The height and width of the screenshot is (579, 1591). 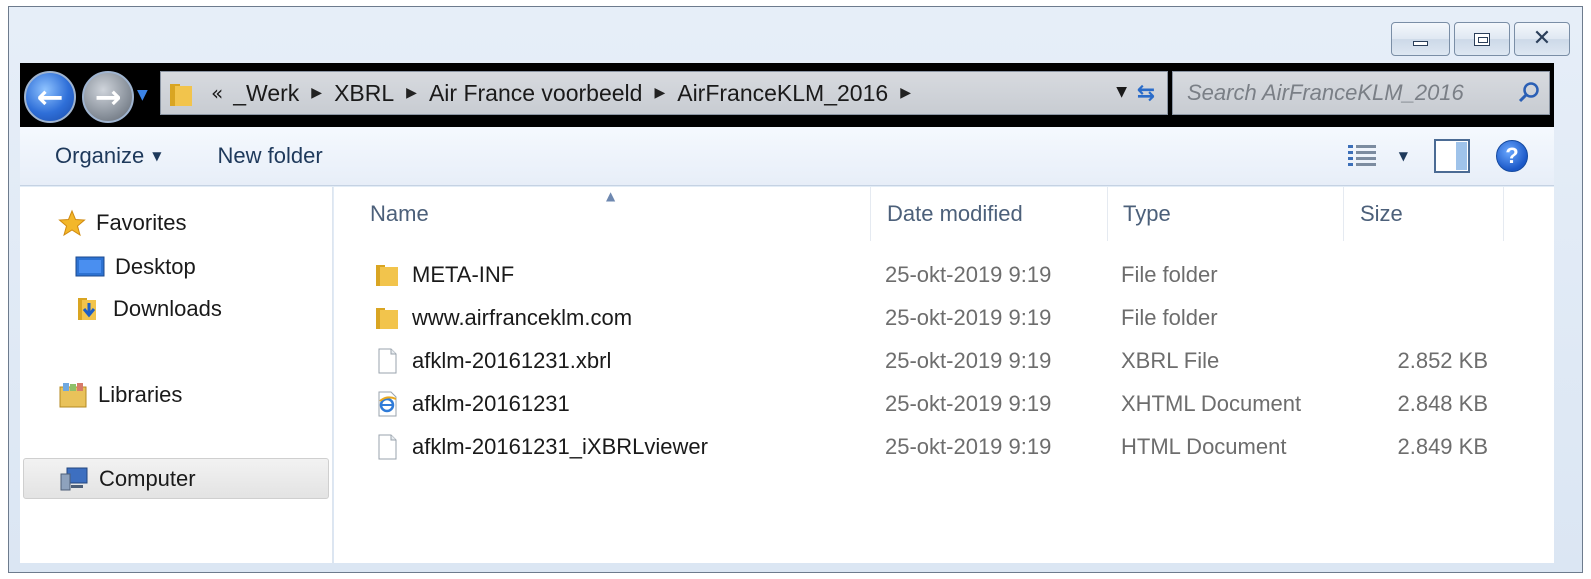 I want to click on new-folder-button: New folder, so click(x=270, y=156).